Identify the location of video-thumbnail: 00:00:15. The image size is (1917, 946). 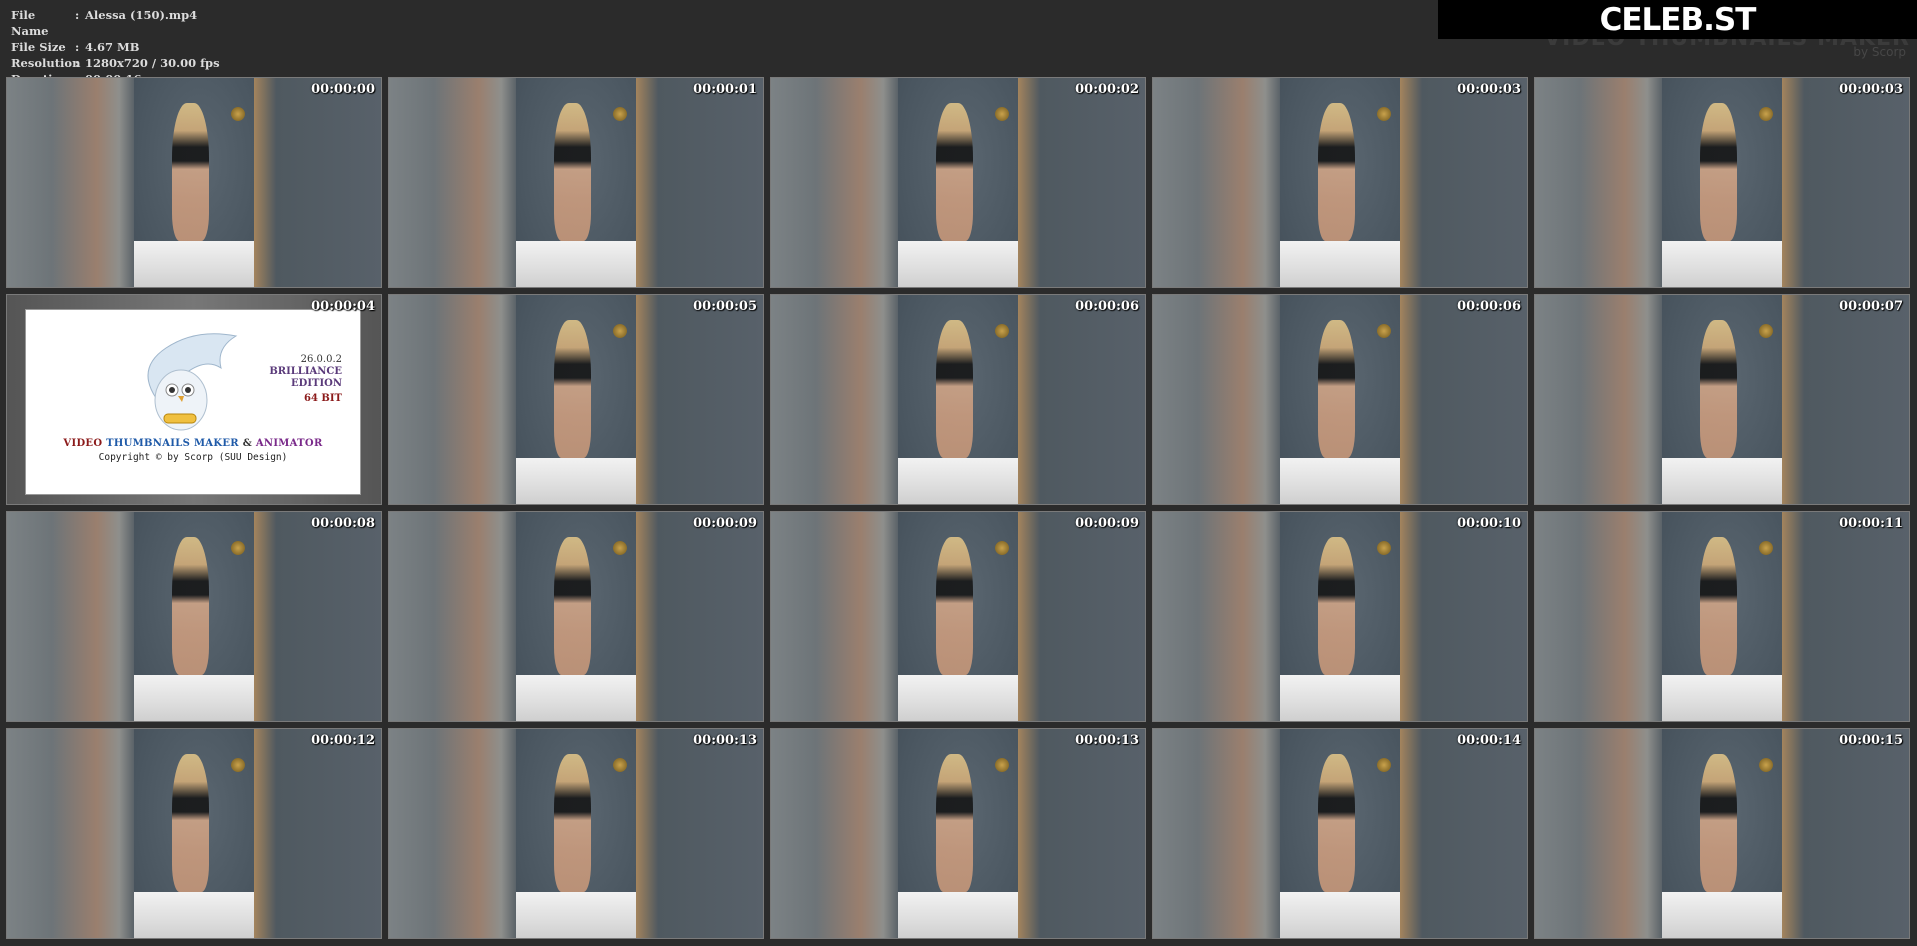
(1722, 833).